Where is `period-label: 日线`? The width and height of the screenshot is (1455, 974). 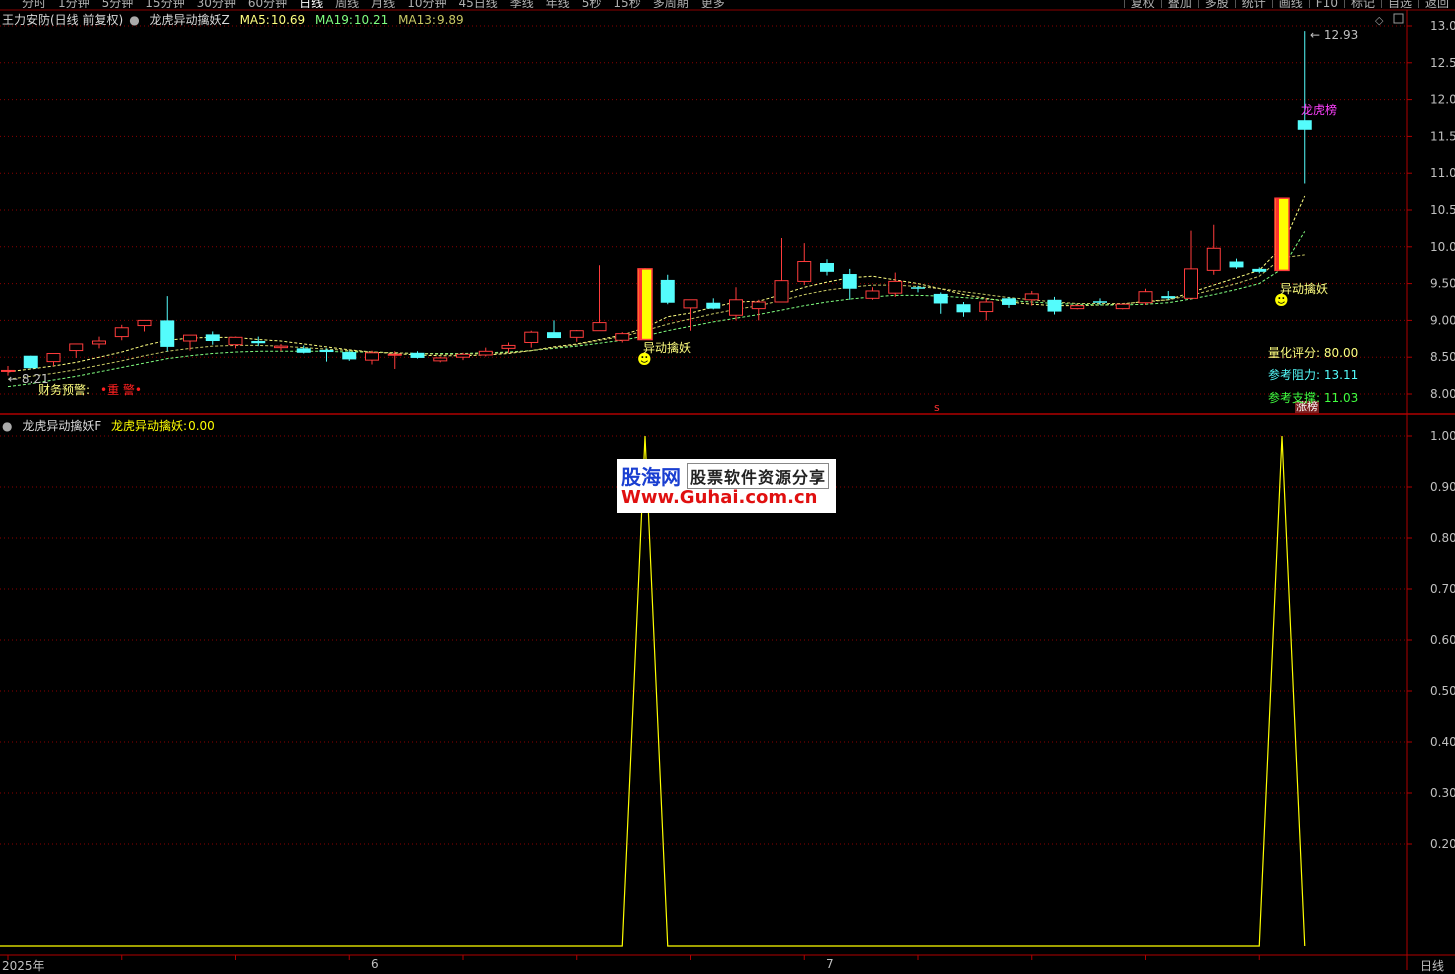
period-label: 日线 is located at coordinates (1432, 966).